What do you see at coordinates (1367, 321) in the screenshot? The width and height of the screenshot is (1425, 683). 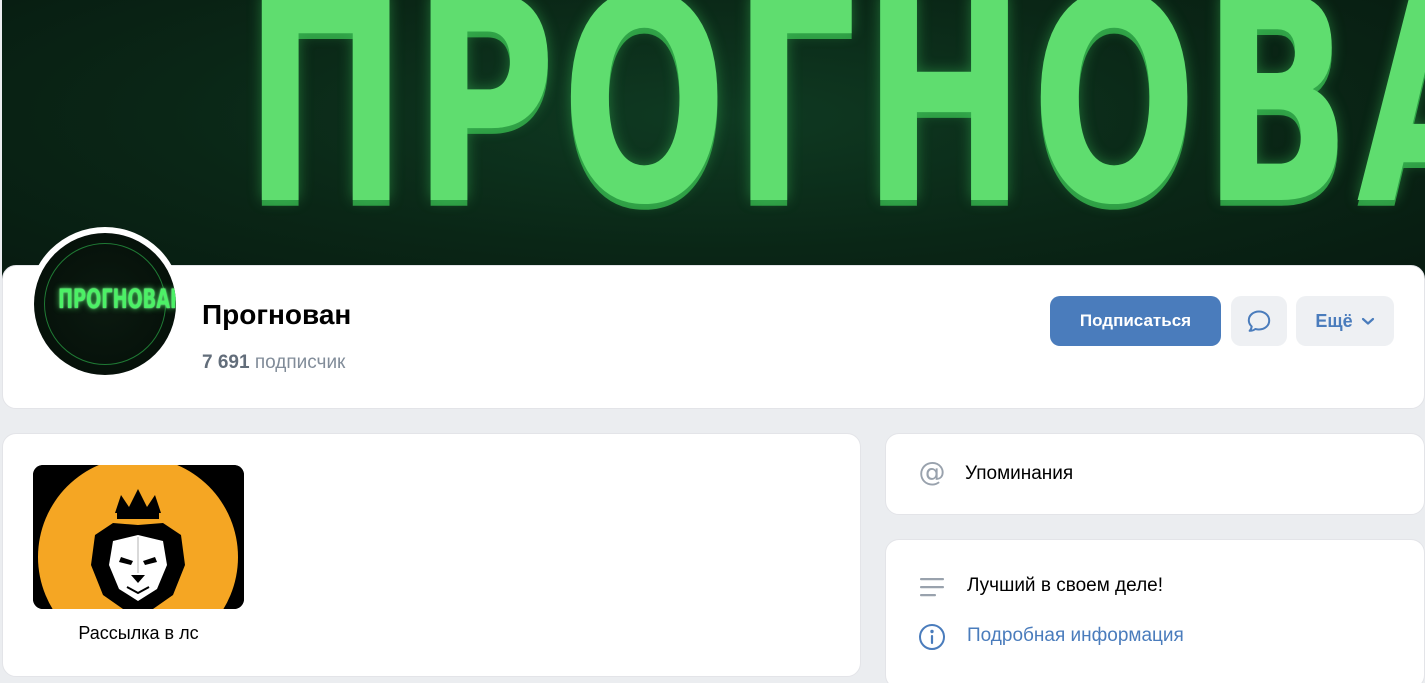 I see `chevron-down-icon` at bounding box center [1367, 321].